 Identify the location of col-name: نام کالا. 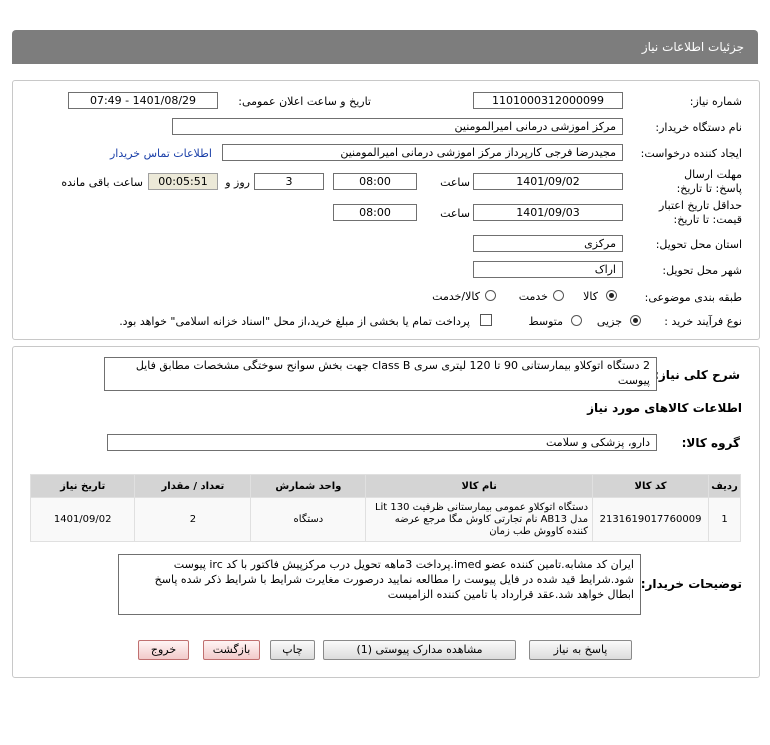
(479, 486).